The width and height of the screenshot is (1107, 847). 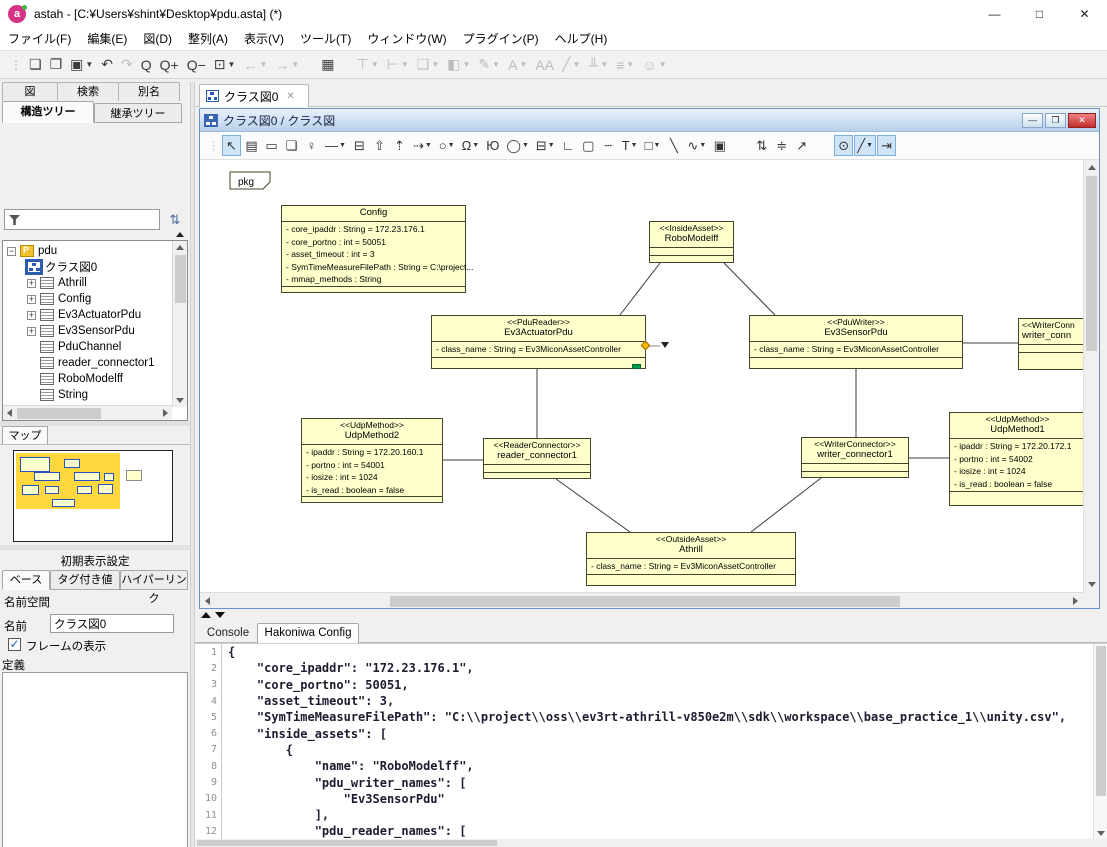 What do you see at coordinates (208, 39) in the screenshot?
I see `menu-align: 整列(A)` at bounding box center [208, 39].